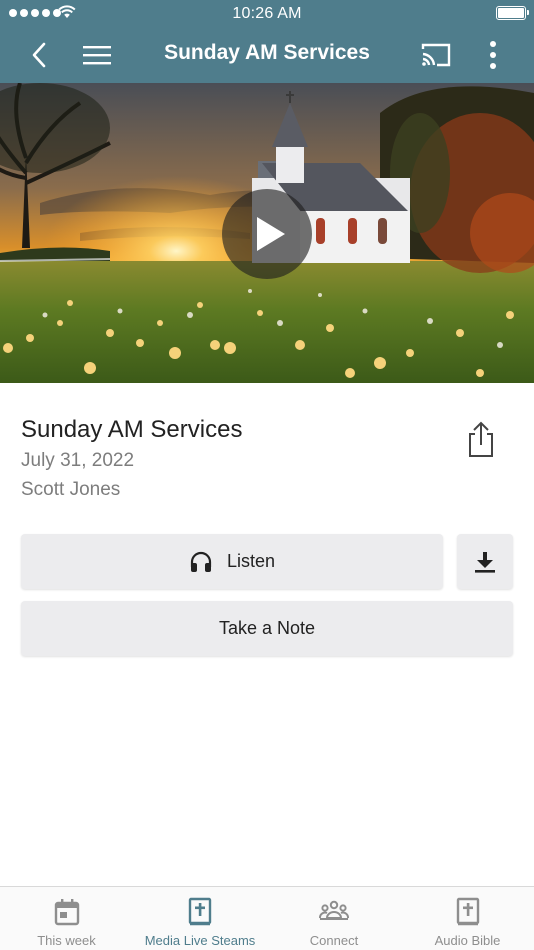  What do you see at coordinates (436, 55) in the screenshot?
I see `cast-icon` at bounding box center [436, 55].